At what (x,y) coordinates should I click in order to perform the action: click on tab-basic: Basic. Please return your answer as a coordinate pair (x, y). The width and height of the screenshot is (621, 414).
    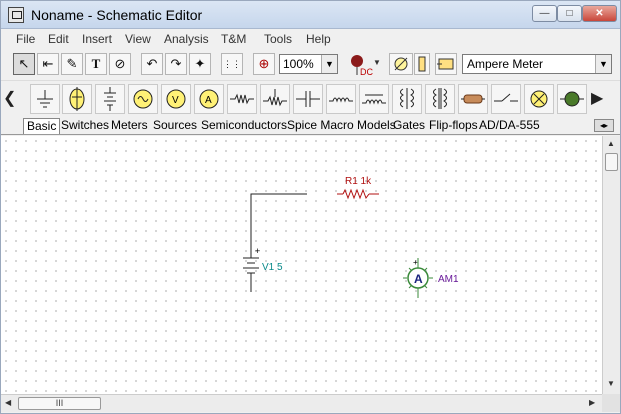
    Looking at the image, I should click on (42, 126).